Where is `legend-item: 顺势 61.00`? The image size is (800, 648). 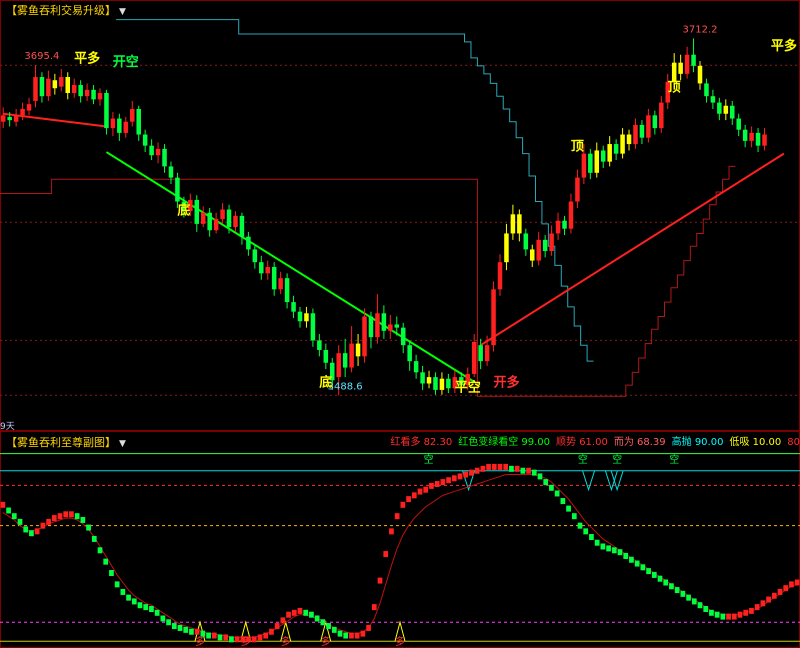
legend-item: 顺势 61.00 is located at coordinates (582, 442).